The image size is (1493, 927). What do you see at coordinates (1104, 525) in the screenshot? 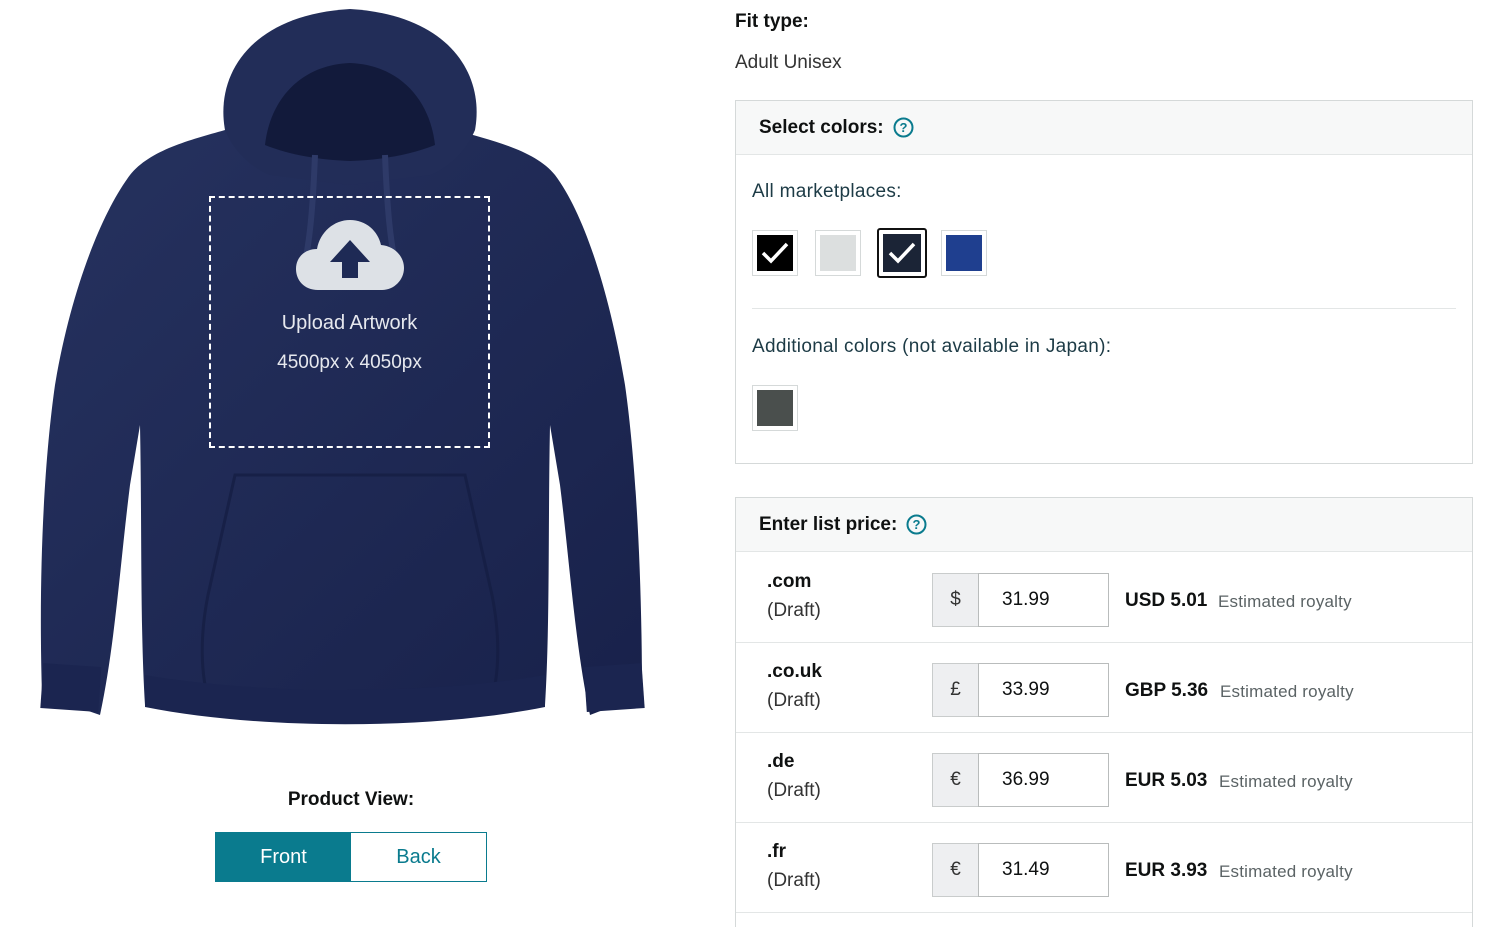
I see `list-price-header: Enter list price: ?` at bounding box center [1104, 525].